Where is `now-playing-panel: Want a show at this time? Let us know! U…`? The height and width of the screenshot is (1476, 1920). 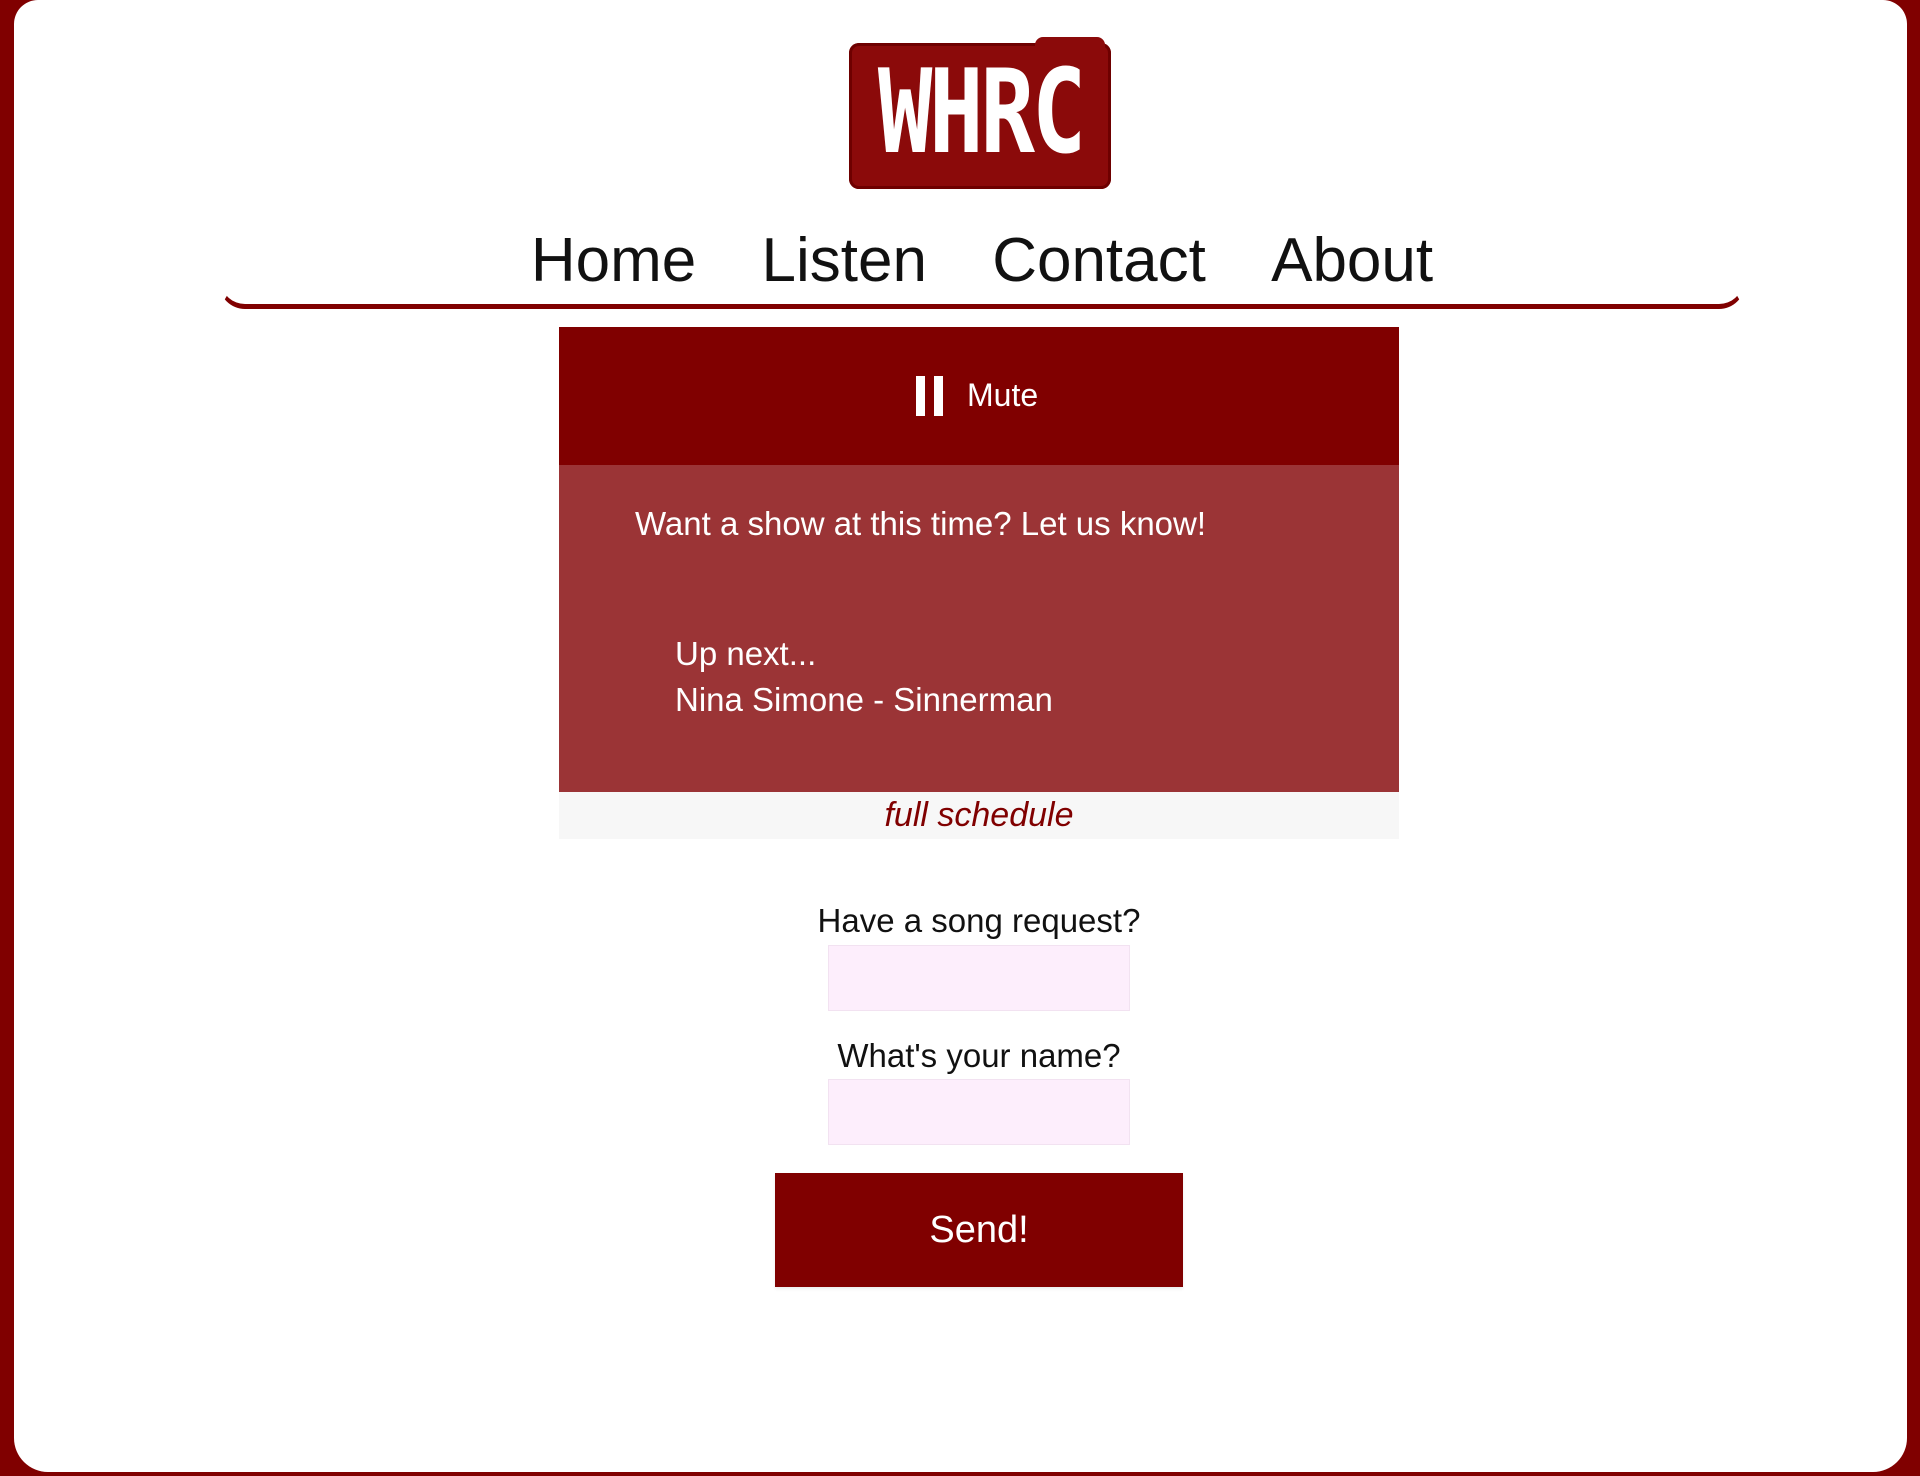
now-playing-panel: Want a show at this time? Let us know! U… is located at coordinates (979, 628).